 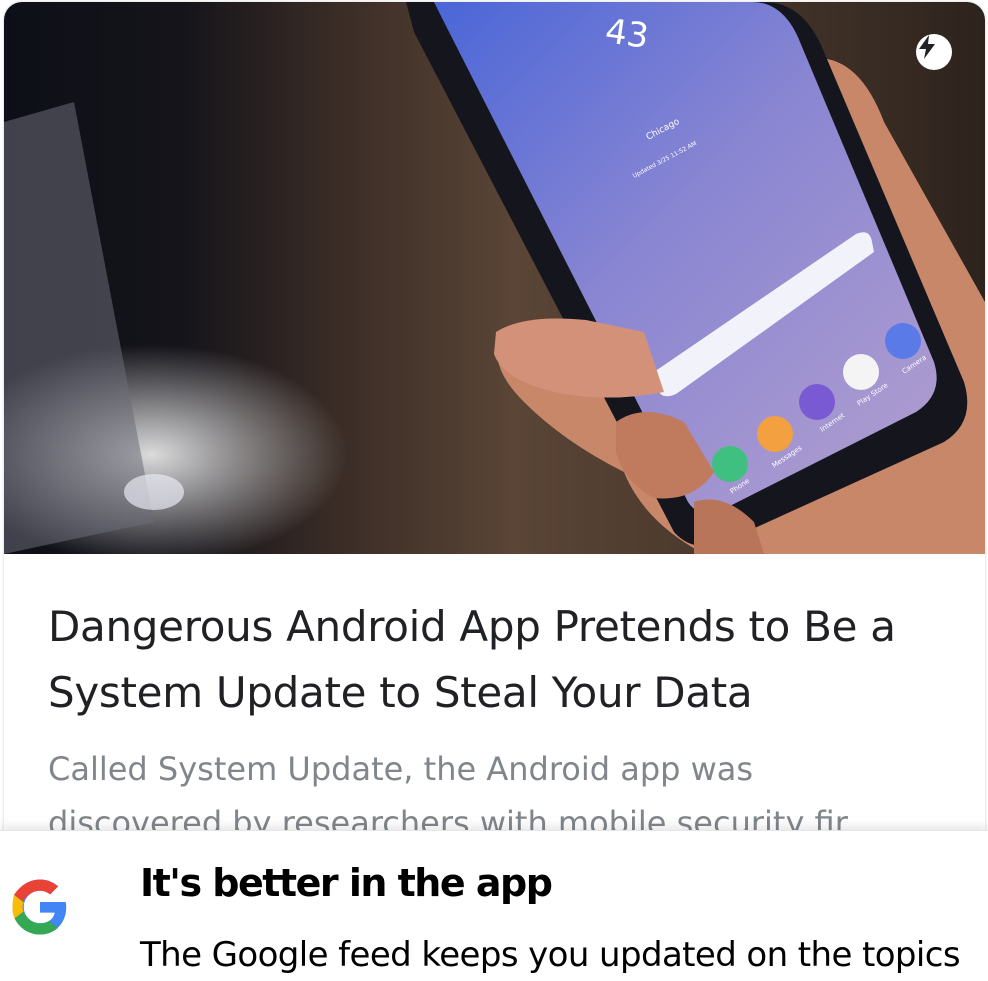 I want to click on banner-title: It's better in the app, so click(x=346, y=883).